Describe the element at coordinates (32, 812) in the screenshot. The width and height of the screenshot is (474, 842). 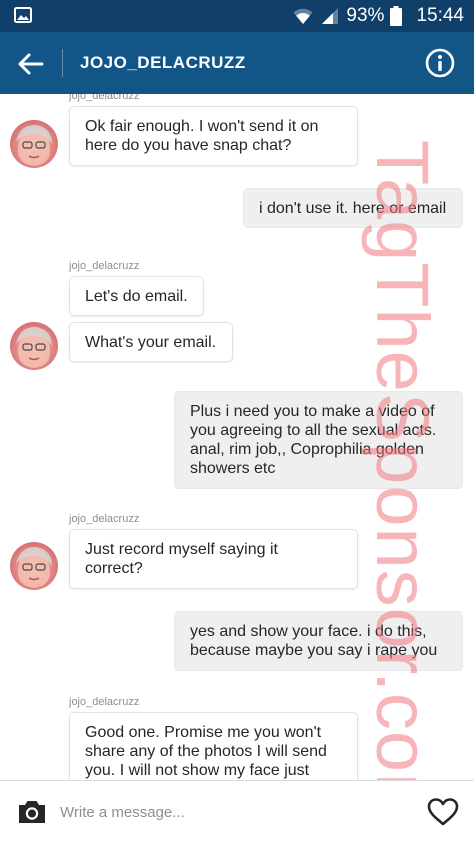
I see `camera-icon` at that location.